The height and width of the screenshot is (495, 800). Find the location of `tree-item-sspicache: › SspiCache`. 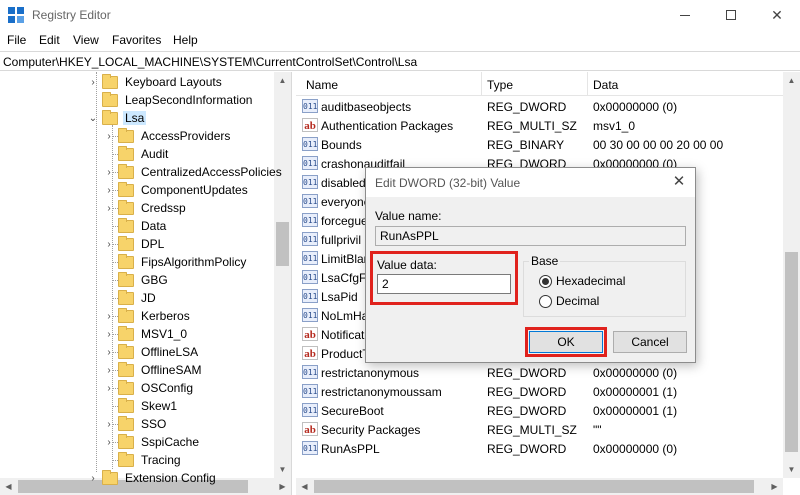

tree-item-sspicache: › SspiCache is located at coordinates (152, 442).